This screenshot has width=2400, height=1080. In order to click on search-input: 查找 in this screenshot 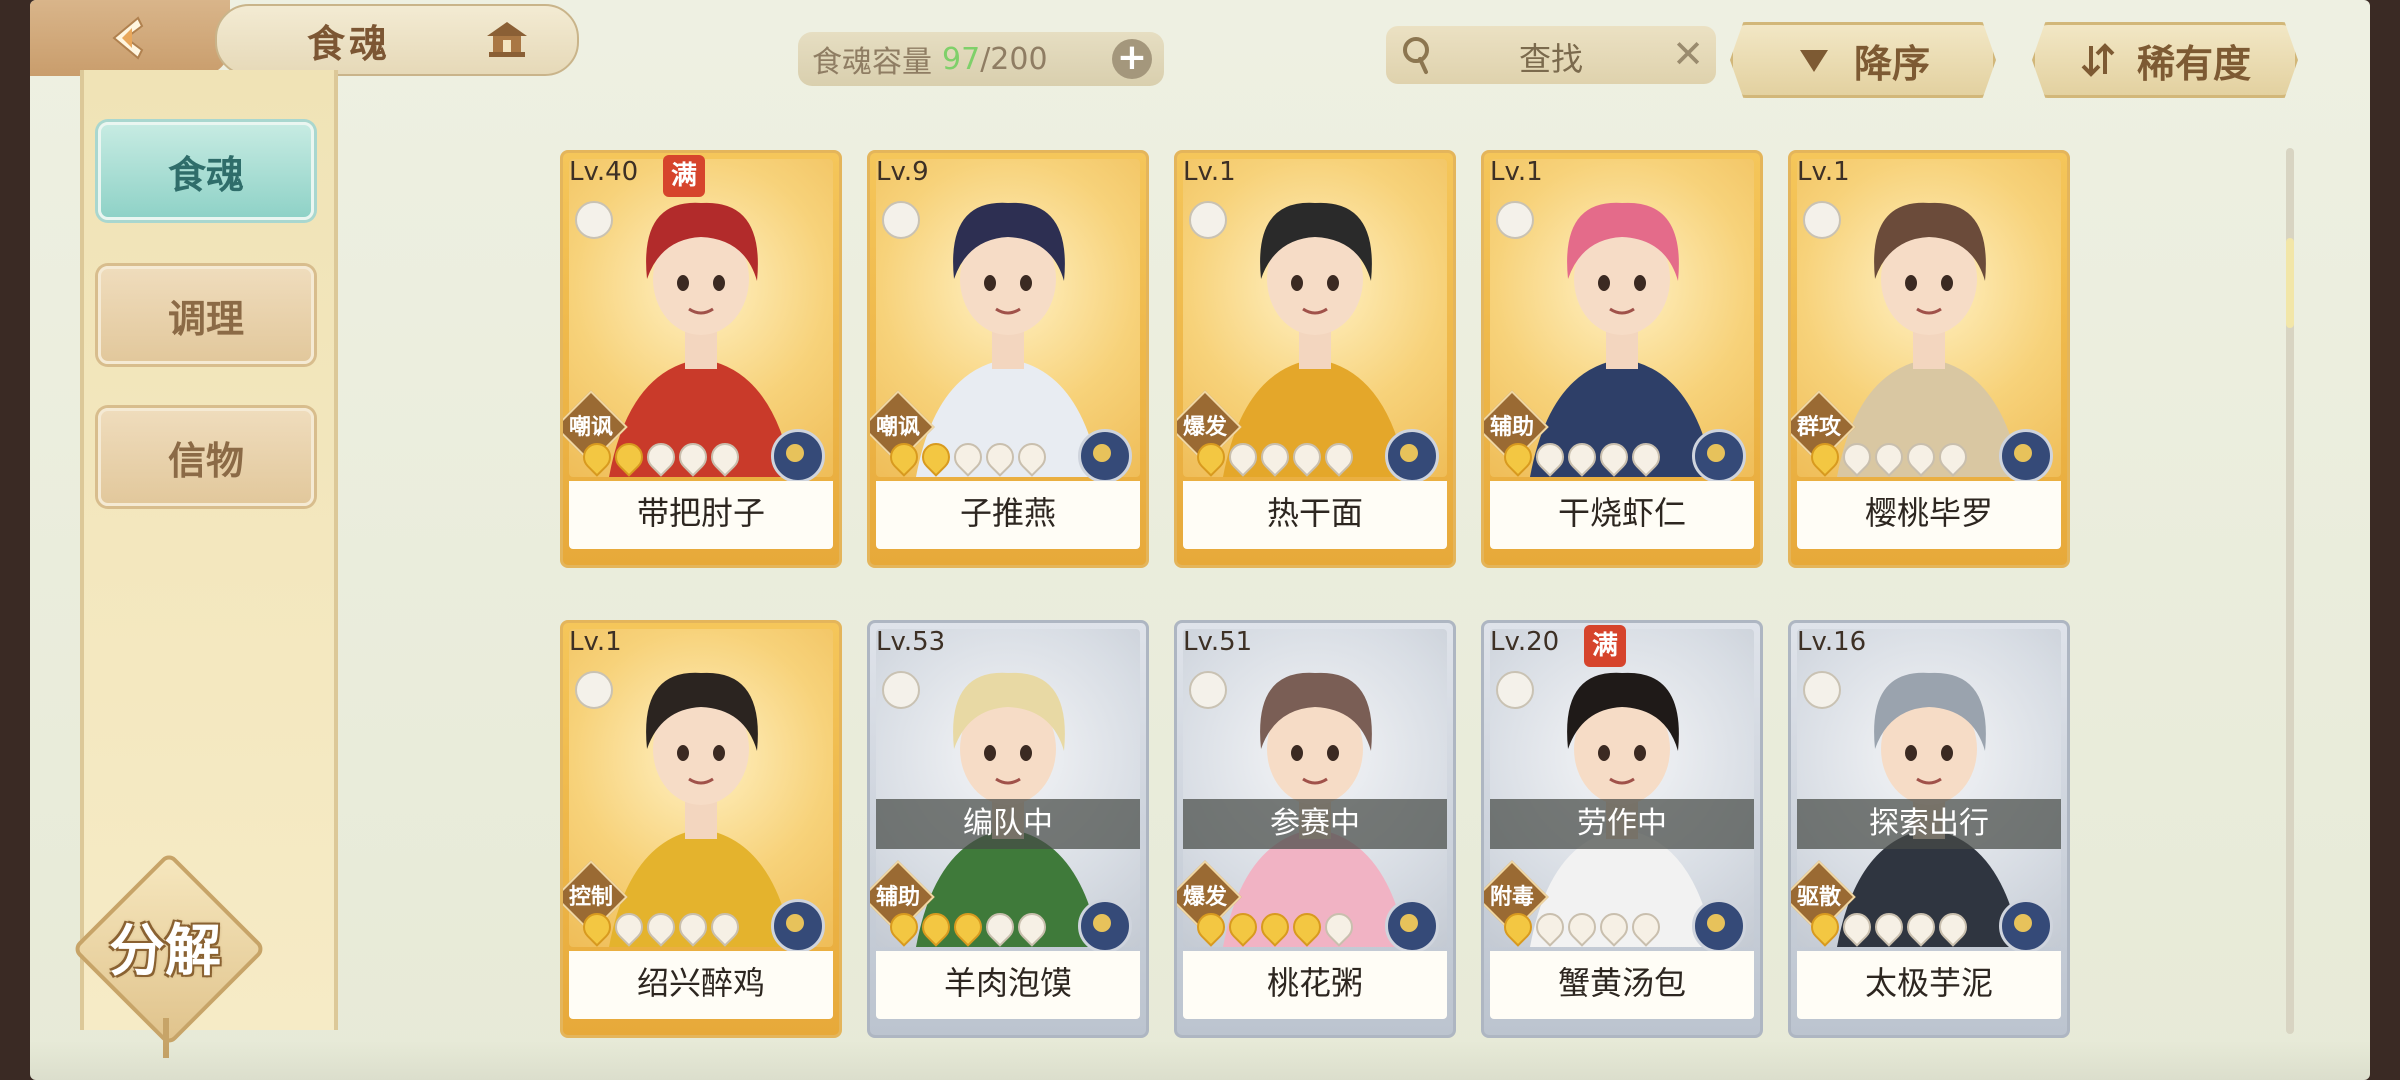, I will do `click(1551, 57)`.